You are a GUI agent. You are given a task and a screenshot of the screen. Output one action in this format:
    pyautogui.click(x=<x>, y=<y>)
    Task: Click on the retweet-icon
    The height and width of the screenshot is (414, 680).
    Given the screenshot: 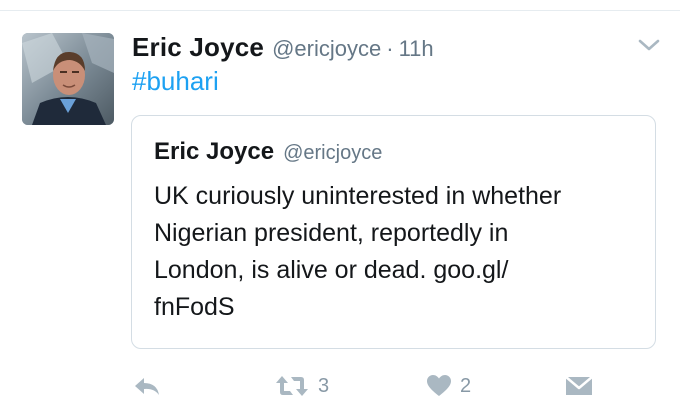 What is the action you would take?
    pyautogui.click(x=292, y=386)
    